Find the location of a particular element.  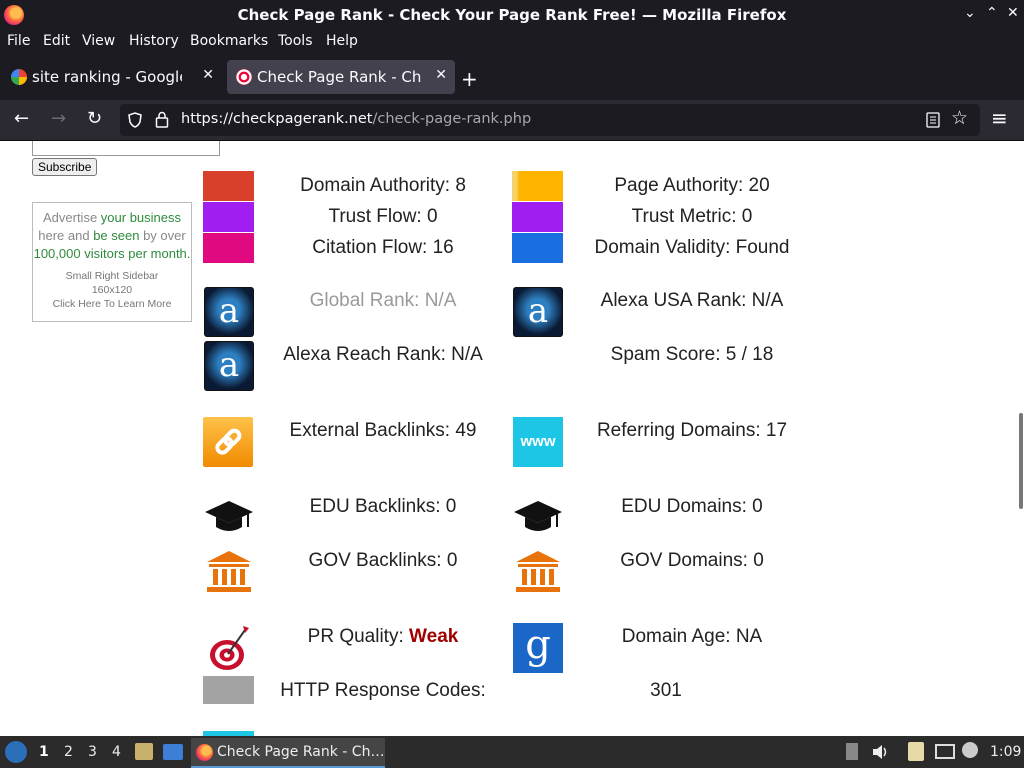

clock: 1:09 is located at coordinates (1006, 752).